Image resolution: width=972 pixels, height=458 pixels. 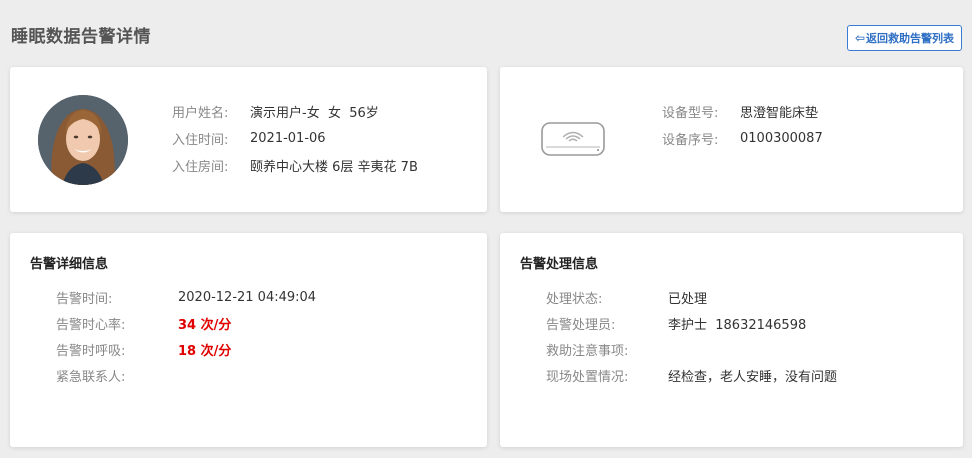 I want to click on device-model-label: 设备型号:, so click(x=690, y=113).